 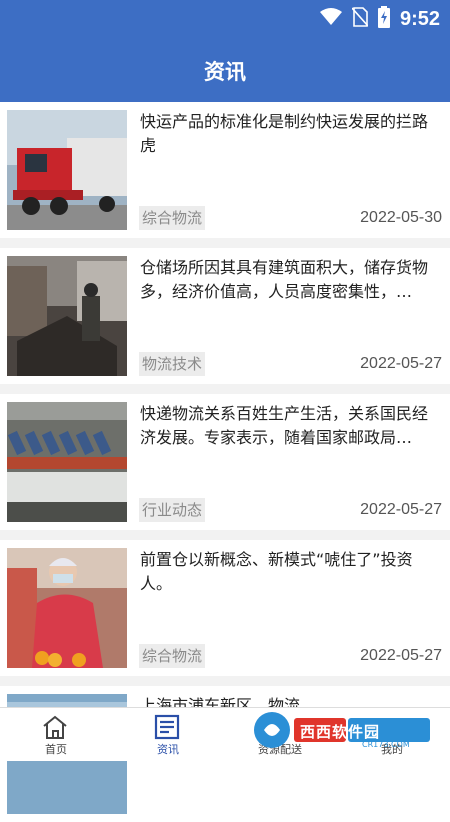 What do you see at coordinates (225, 72) in the screenshot?
I see `page-title: 资讯` at bounding box center [225, 72].